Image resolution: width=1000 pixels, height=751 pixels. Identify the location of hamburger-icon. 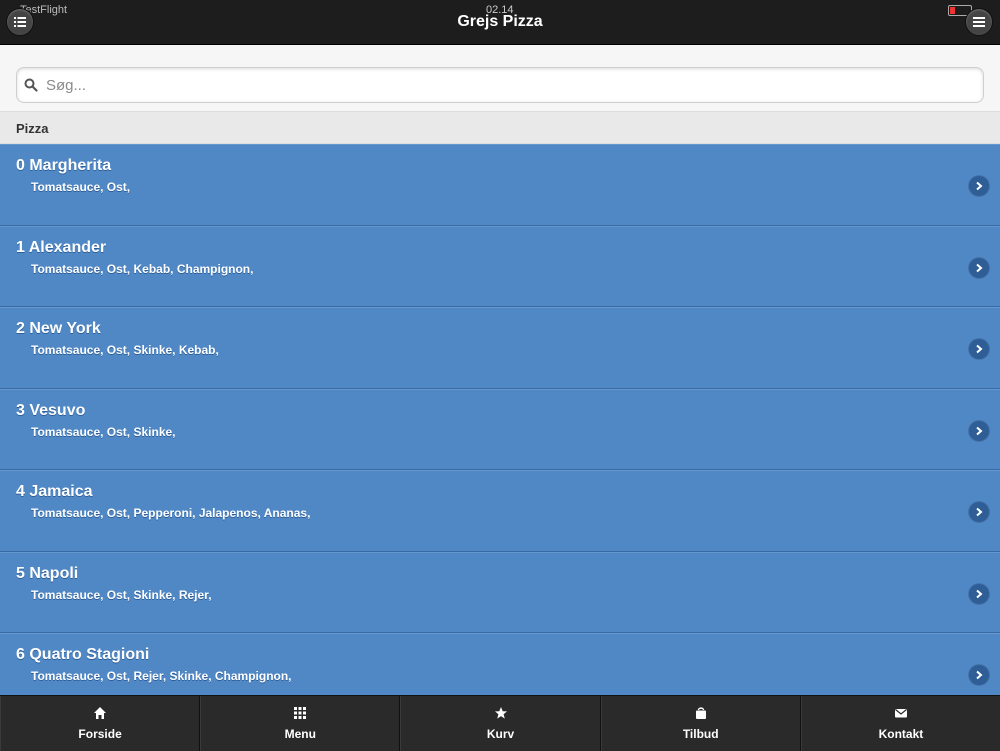
(979, 22).